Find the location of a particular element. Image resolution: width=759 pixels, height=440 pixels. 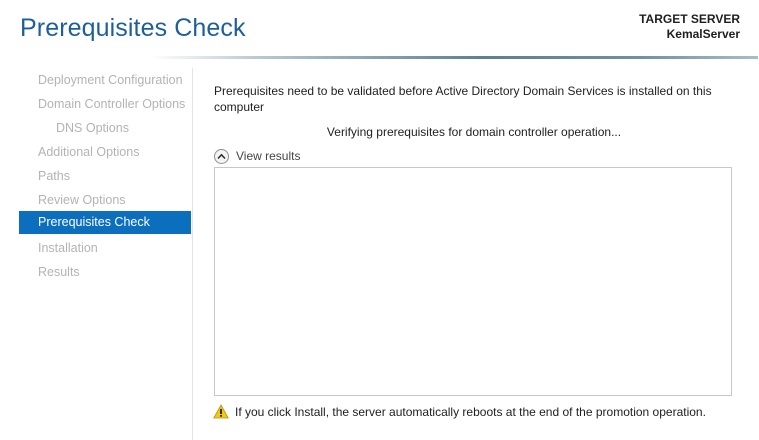

sidebar-item-additional-options: Additional Options is located at coordinates (105, 152).